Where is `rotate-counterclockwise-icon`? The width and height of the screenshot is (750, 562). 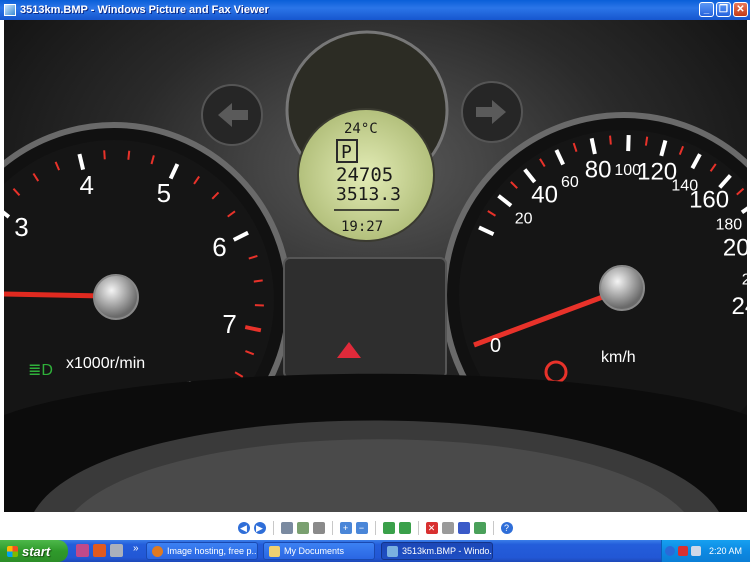
rotate-counterclockwise-icon is located at coordinates (404, 528).